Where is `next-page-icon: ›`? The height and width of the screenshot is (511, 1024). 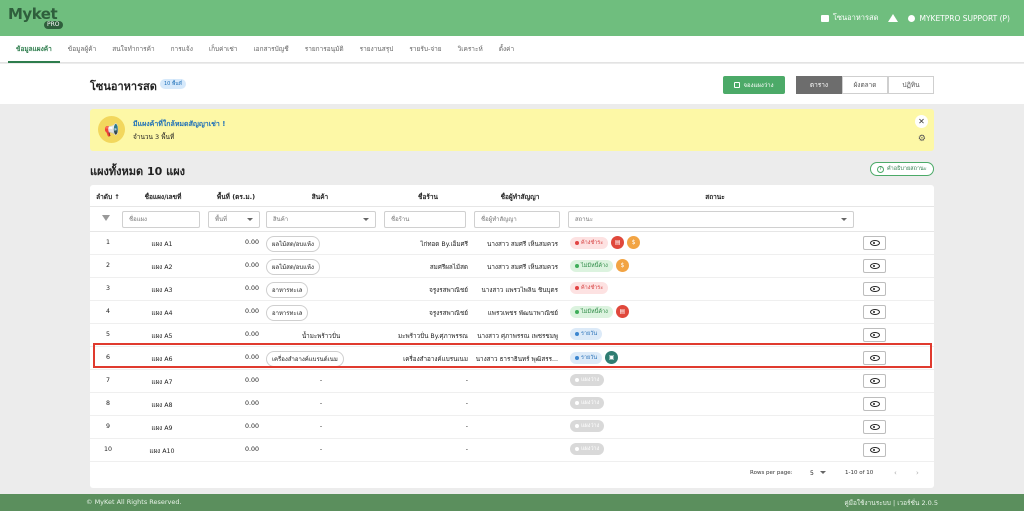 next-page-icon: › is located at coordinates (917, 473).